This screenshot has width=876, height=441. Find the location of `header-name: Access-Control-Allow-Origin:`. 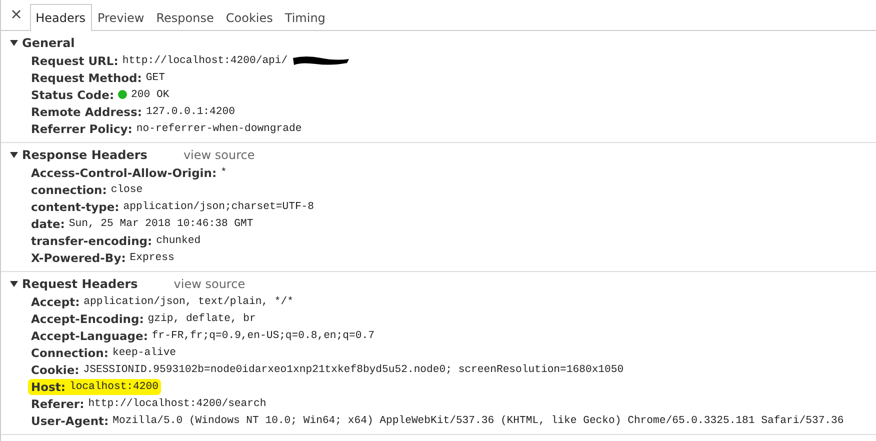

header-name: Access-Control-Allow-Origin: is located at coordinates (124, 173).